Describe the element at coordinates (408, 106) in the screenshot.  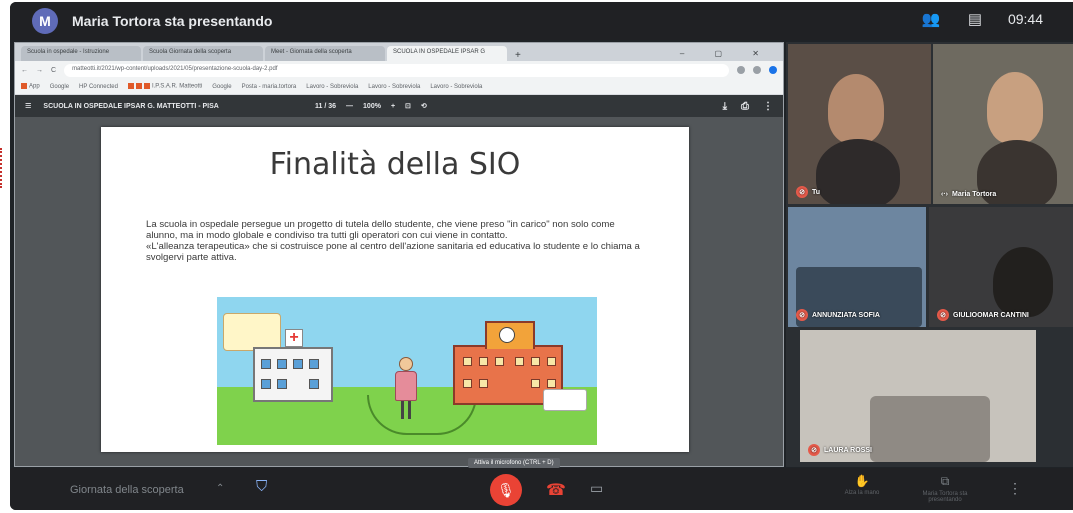
I see `fit-page-icon: ⊡` at that location.